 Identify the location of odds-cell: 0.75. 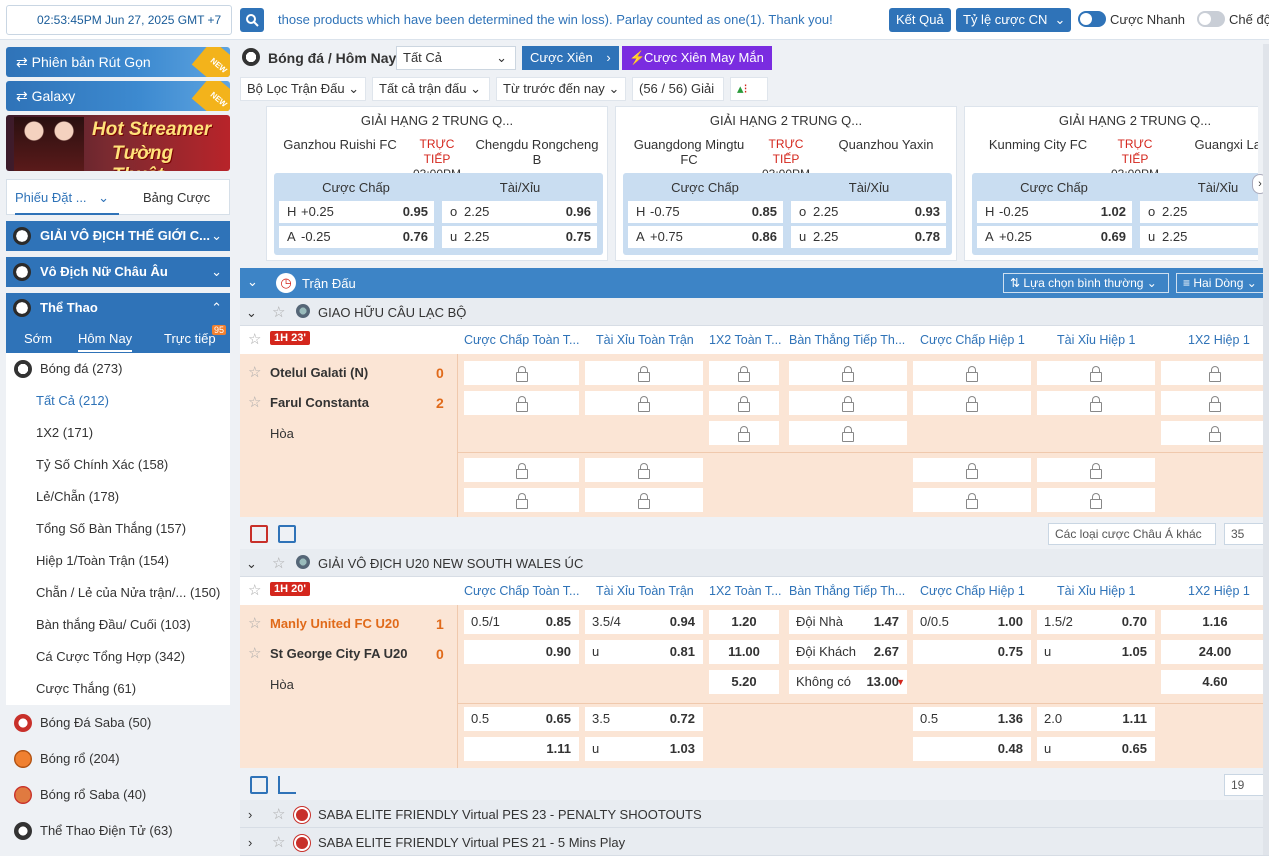
(972, 652).